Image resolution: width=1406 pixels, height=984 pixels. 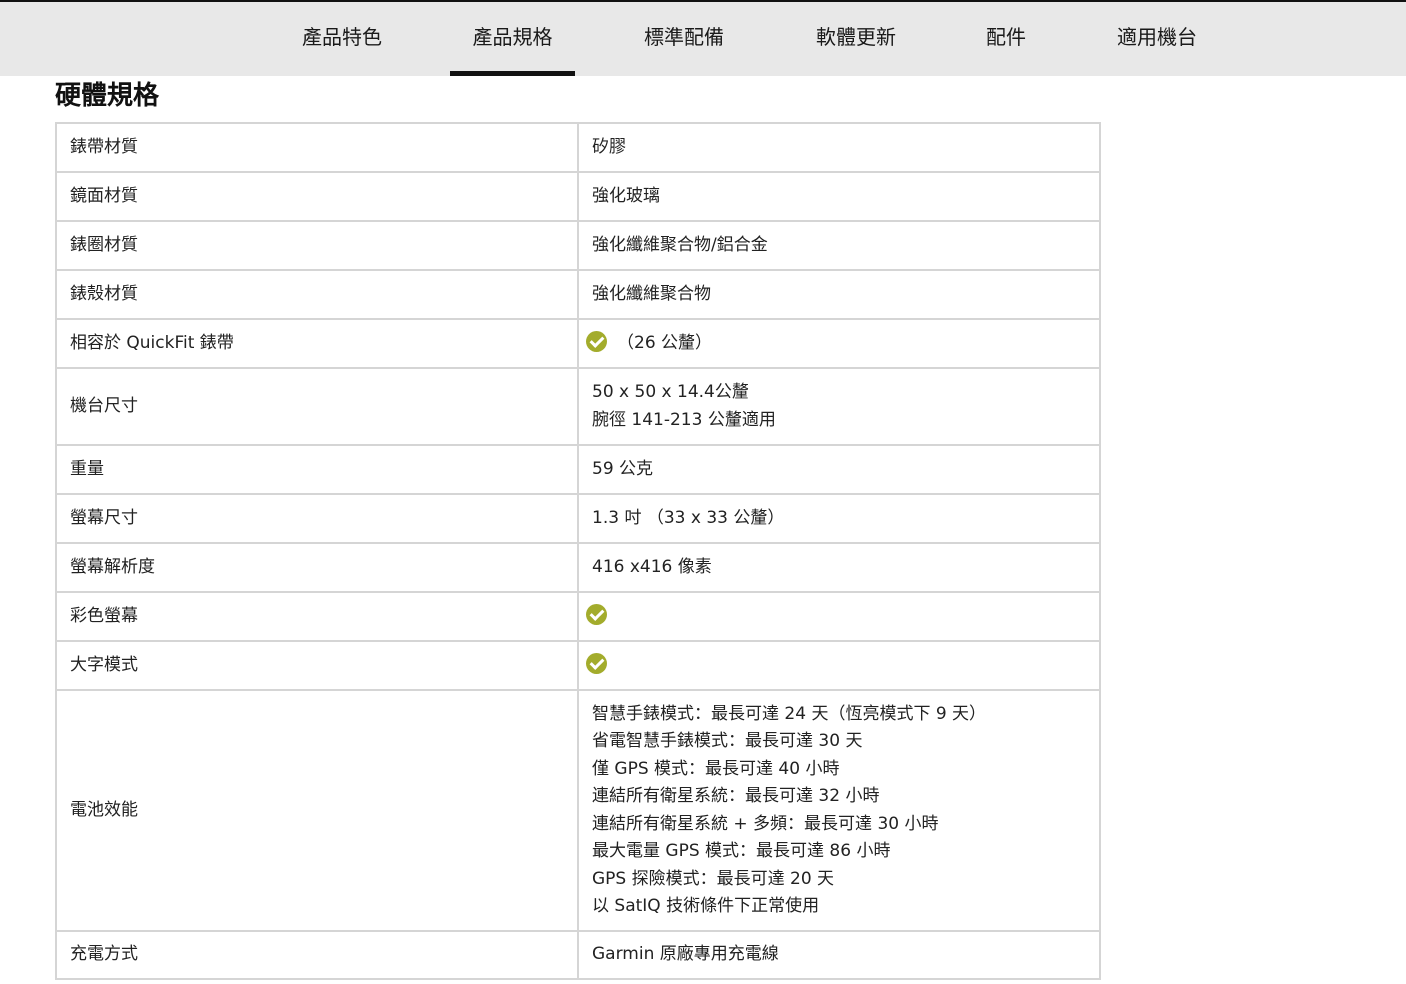 I want to click on section-title: 硬體規格, so click(x=107, y=96).